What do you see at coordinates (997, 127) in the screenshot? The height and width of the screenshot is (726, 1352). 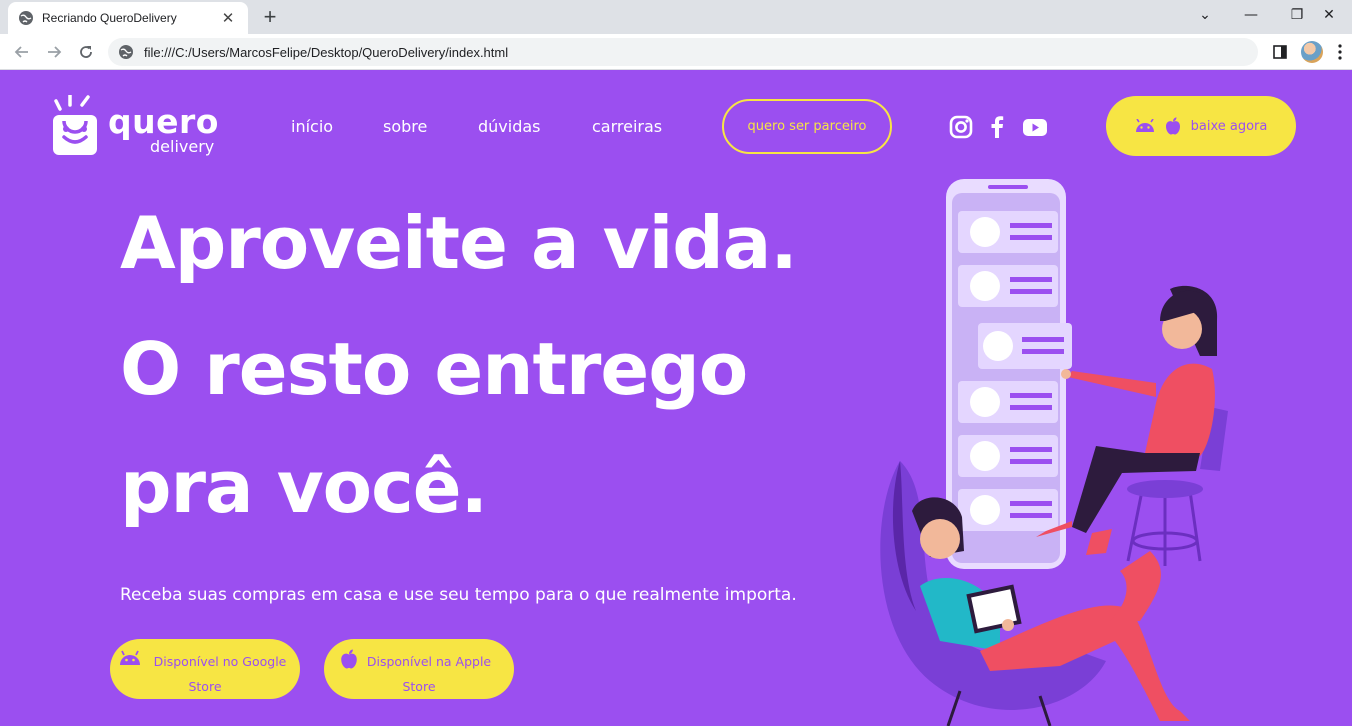 I see `facebook-icon` at bounding box center [997, 127].